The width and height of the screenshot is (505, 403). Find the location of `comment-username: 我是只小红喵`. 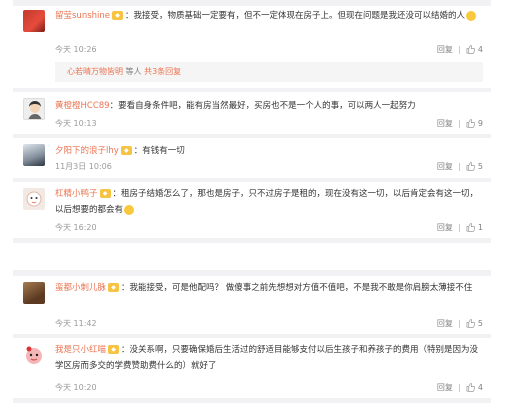

comment-username: 我是只小红喵 is located at coordinates (80, 350).